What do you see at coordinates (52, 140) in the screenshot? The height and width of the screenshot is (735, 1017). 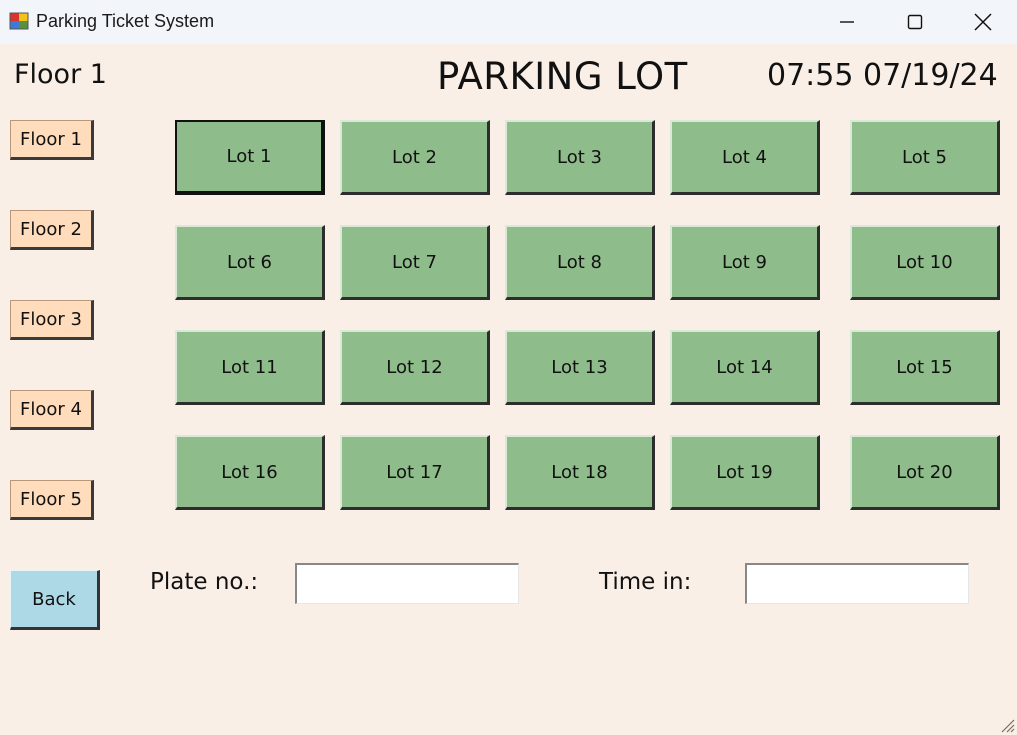 I see `floor-1-button: Floor 1` at bounding box center [52, 140].